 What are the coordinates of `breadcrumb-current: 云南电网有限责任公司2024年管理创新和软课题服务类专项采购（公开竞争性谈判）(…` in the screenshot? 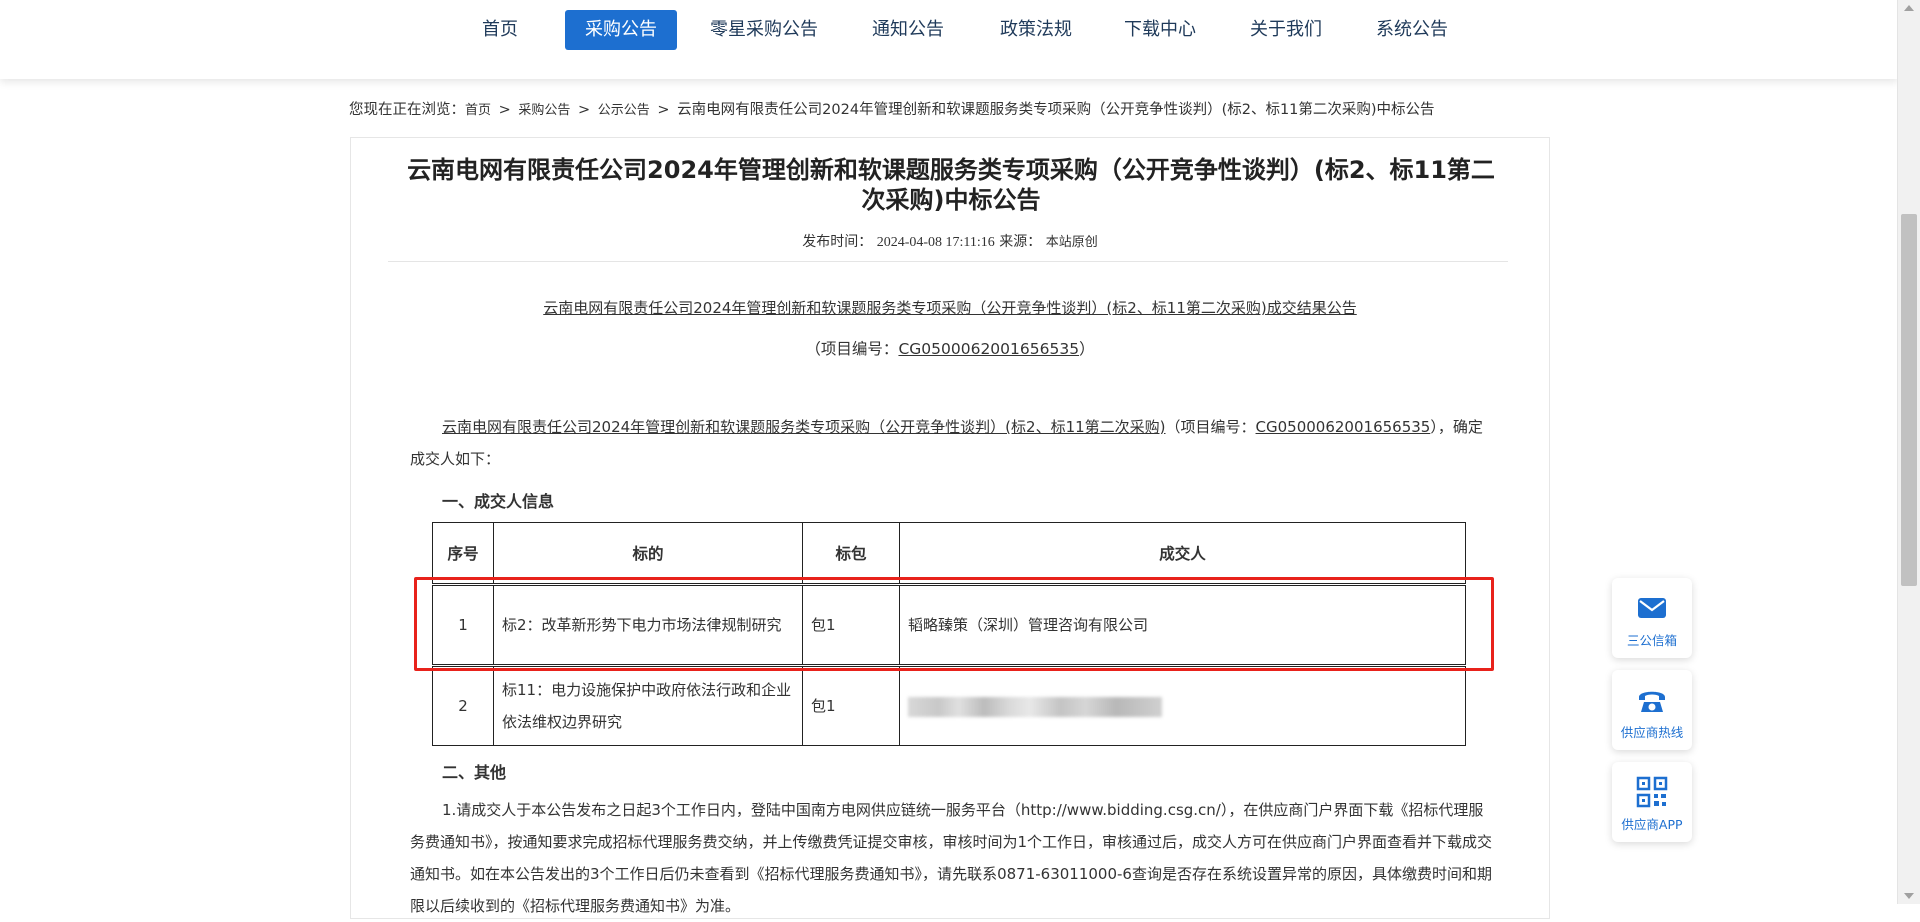 It's located at (1056, 110).